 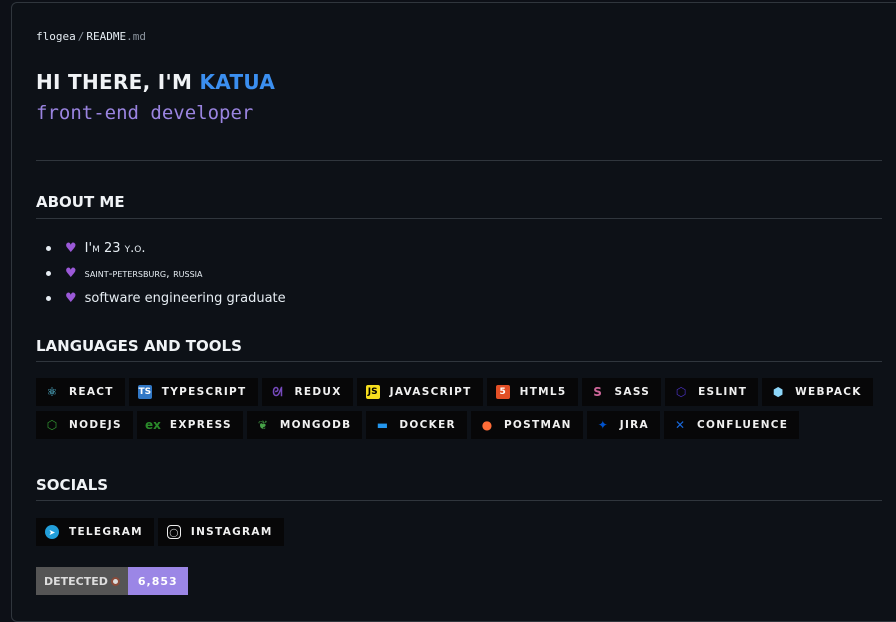 What do you see at coordinates (173, 532) in the screenshot?
I see `instagram-icon: ◯` at bounding box center [173, 532].